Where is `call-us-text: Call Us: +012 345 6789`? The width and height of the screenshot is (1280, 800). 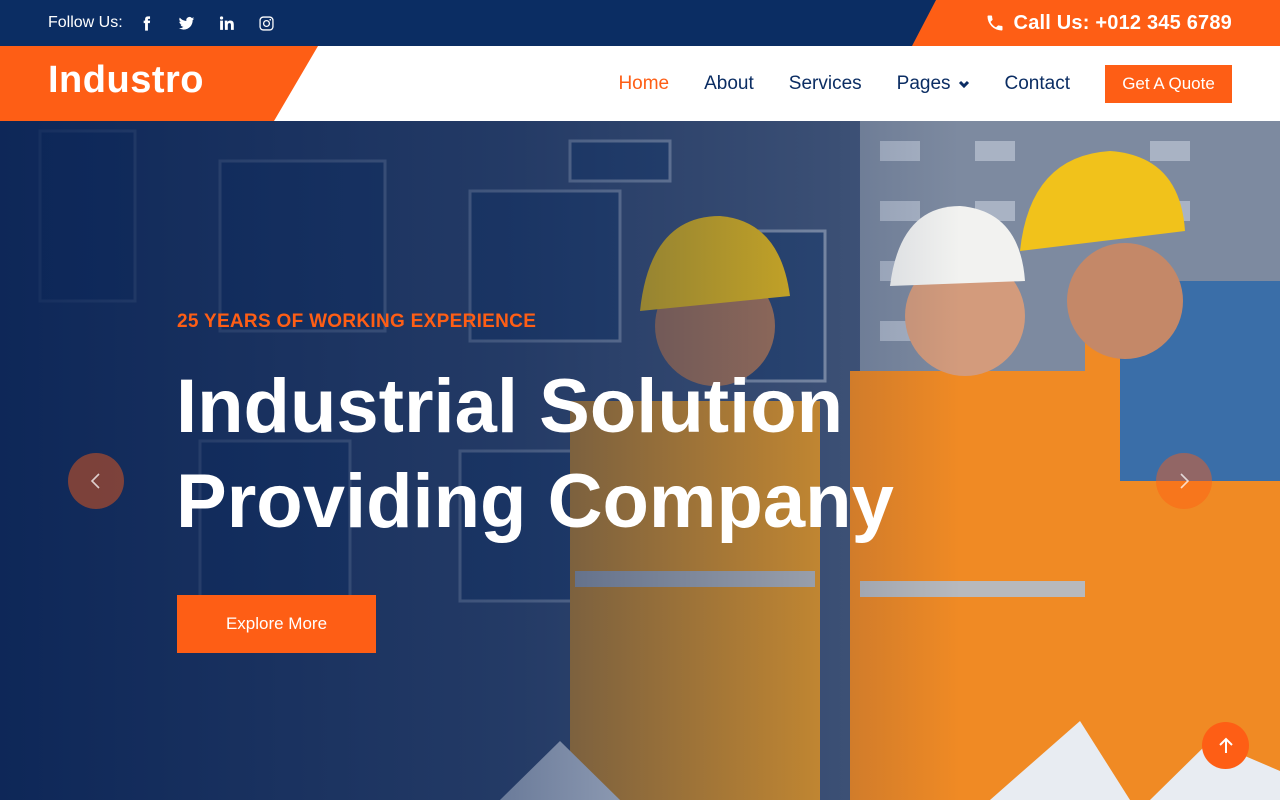 call-us-text: Call Us: +012 345 6789 is located at coordinates (1122, 22).